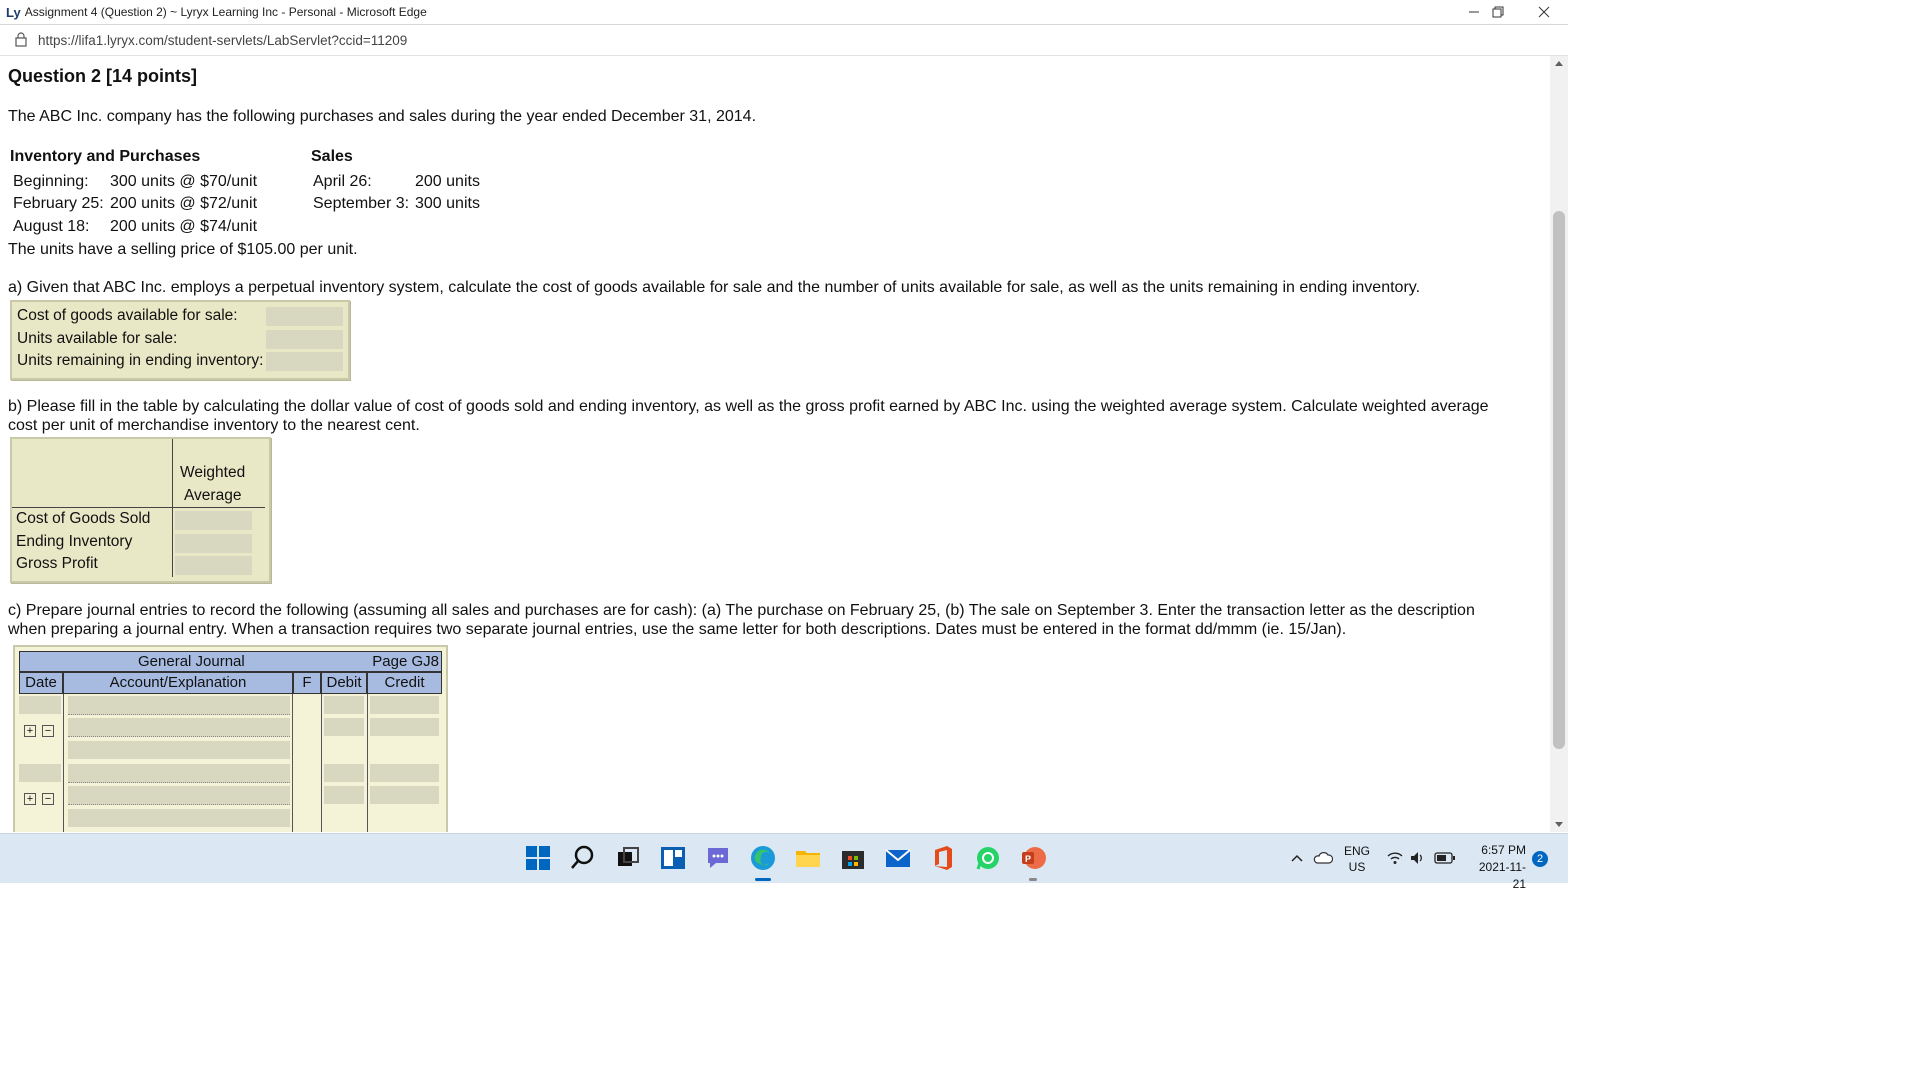  What do you see at coordinates (1357, 867) in the screenshot?
I see `region-code: US` at bounding box center [1357, 867].